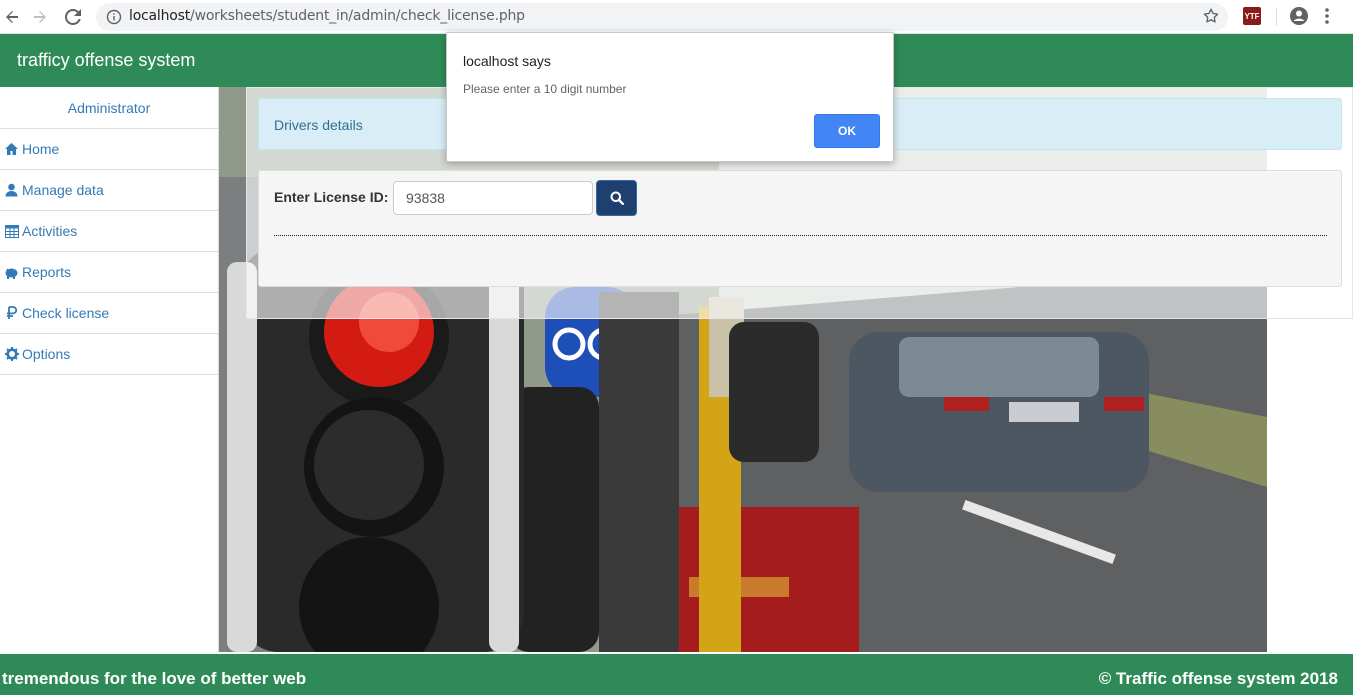 The width and height of the screenshot is (1353, 695). I want to click on license-id-input, so click(493, 198).